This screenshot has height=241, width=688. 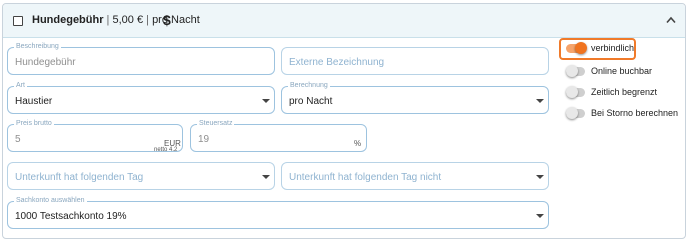 I want to click on art-value: Haustier, so click(x=34, y=101).